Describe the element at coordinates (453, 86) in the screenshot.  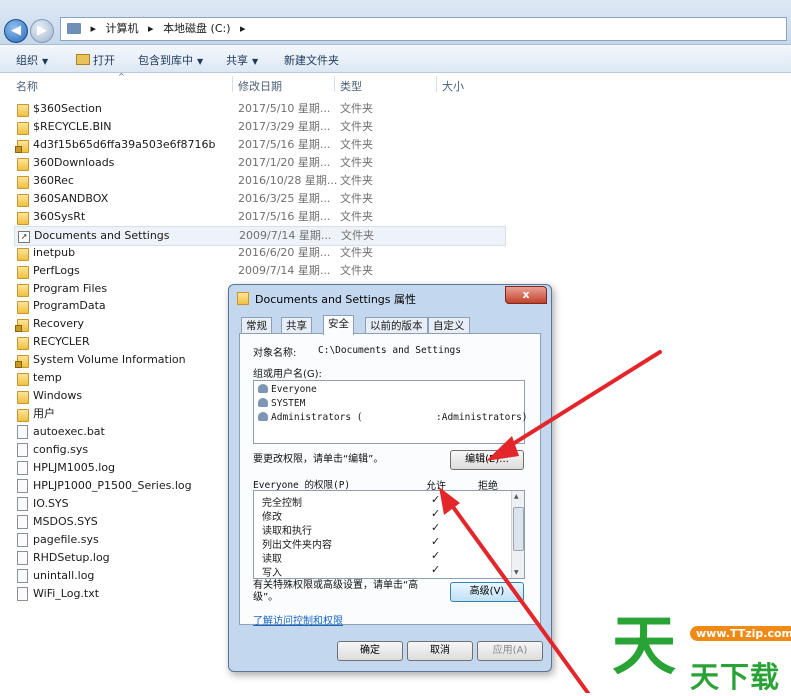
I see `column-header-size: 大小` at that location.